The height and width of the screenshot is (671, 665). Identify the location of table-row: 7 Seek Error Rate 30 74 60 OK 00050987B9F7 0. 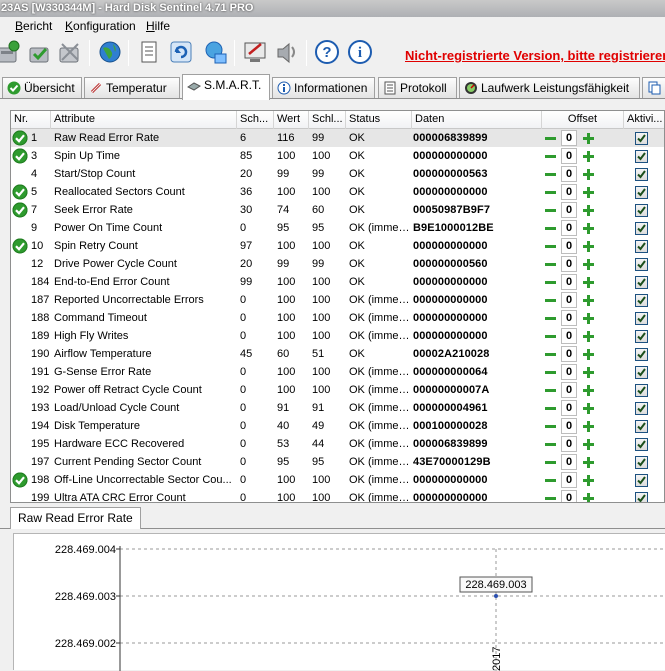
(337, 210).